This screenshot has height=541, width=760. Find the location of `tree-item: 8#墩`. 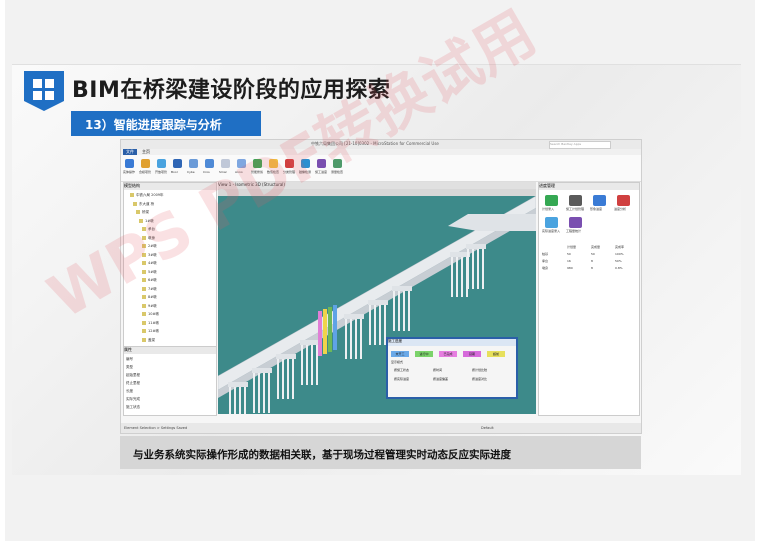

tree-item: 8#墩 is located at coordinates (149, 297).